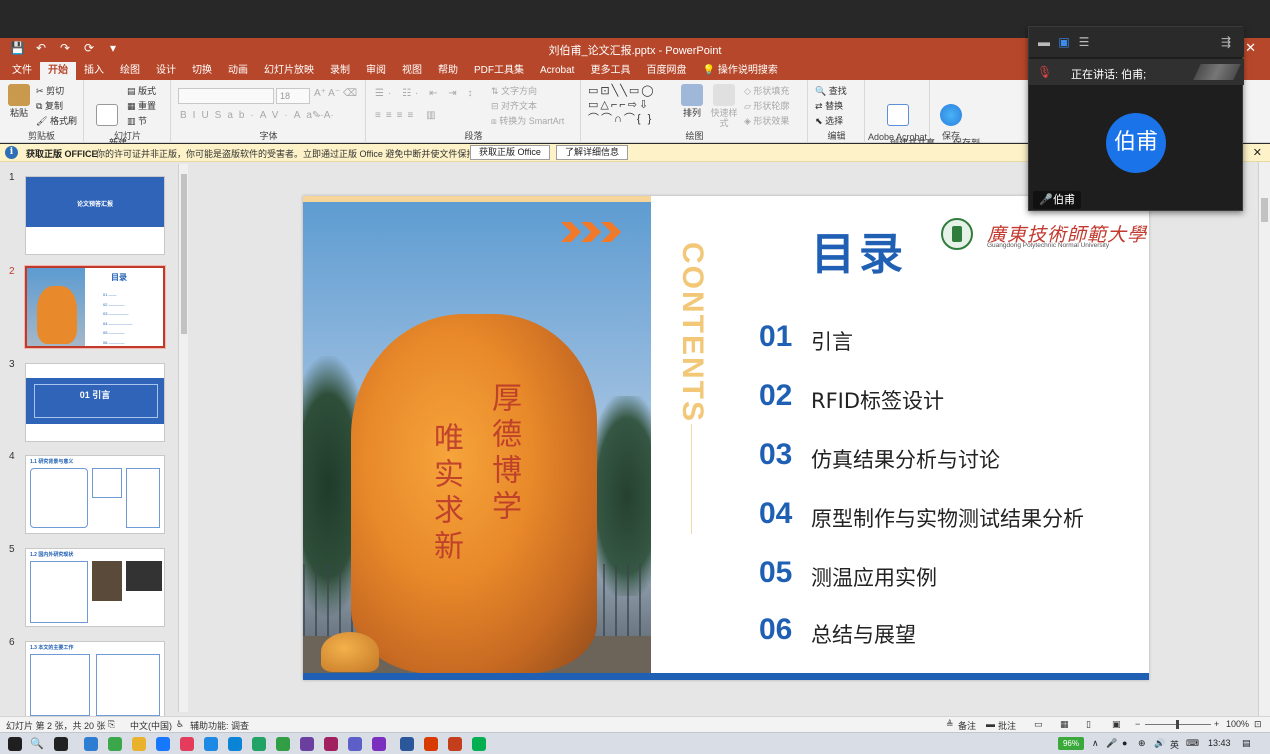 Image resolution: width=1270 pixels, height=754 pixels. I want to click on tab-baidu: 百度网盘, so click(666, 71).